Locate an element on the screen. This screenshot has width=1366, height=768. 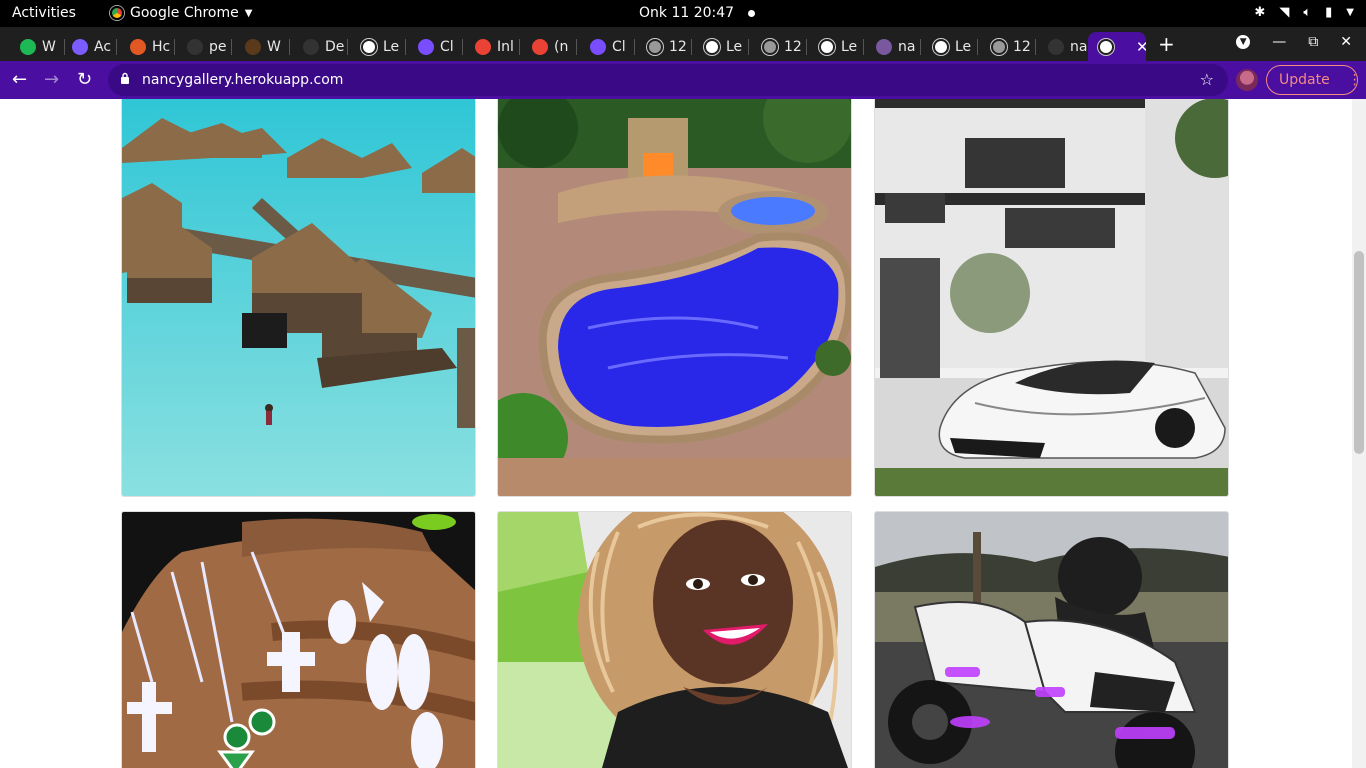
tab-13: 12 is located at coordinates (778, 46).